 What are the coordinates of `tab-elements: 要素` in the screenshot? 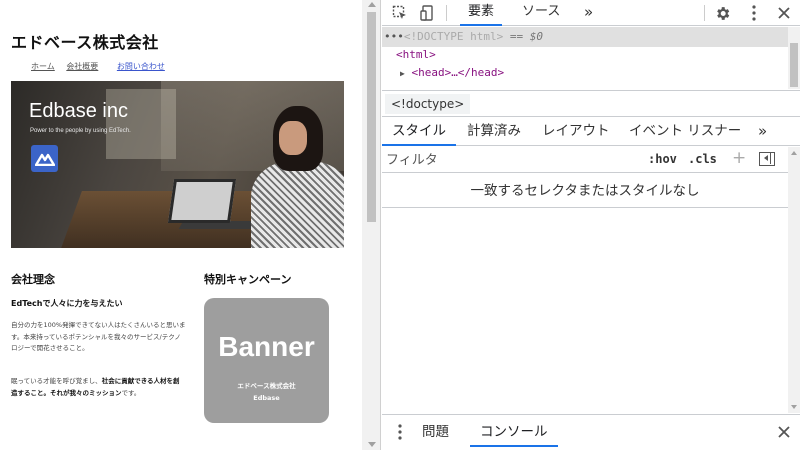 It's located at (481, 13).